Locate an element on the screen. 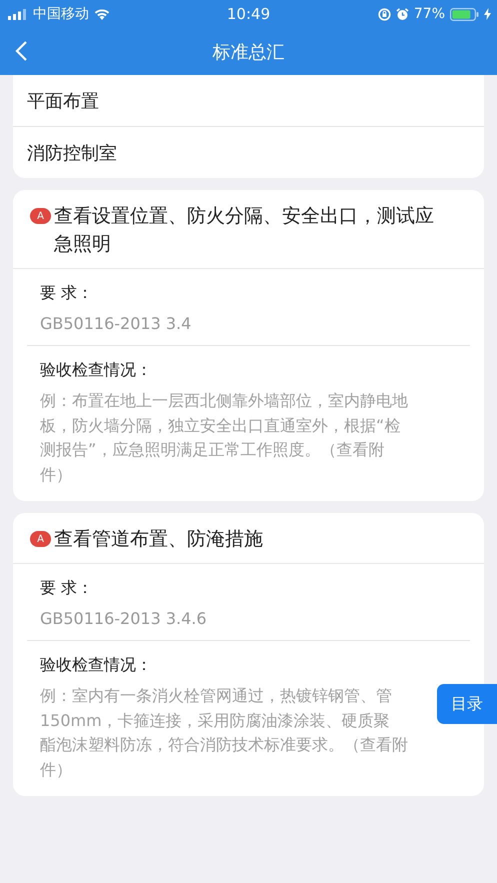  catalog-button: 目录 is located at coordinates (467, 704).